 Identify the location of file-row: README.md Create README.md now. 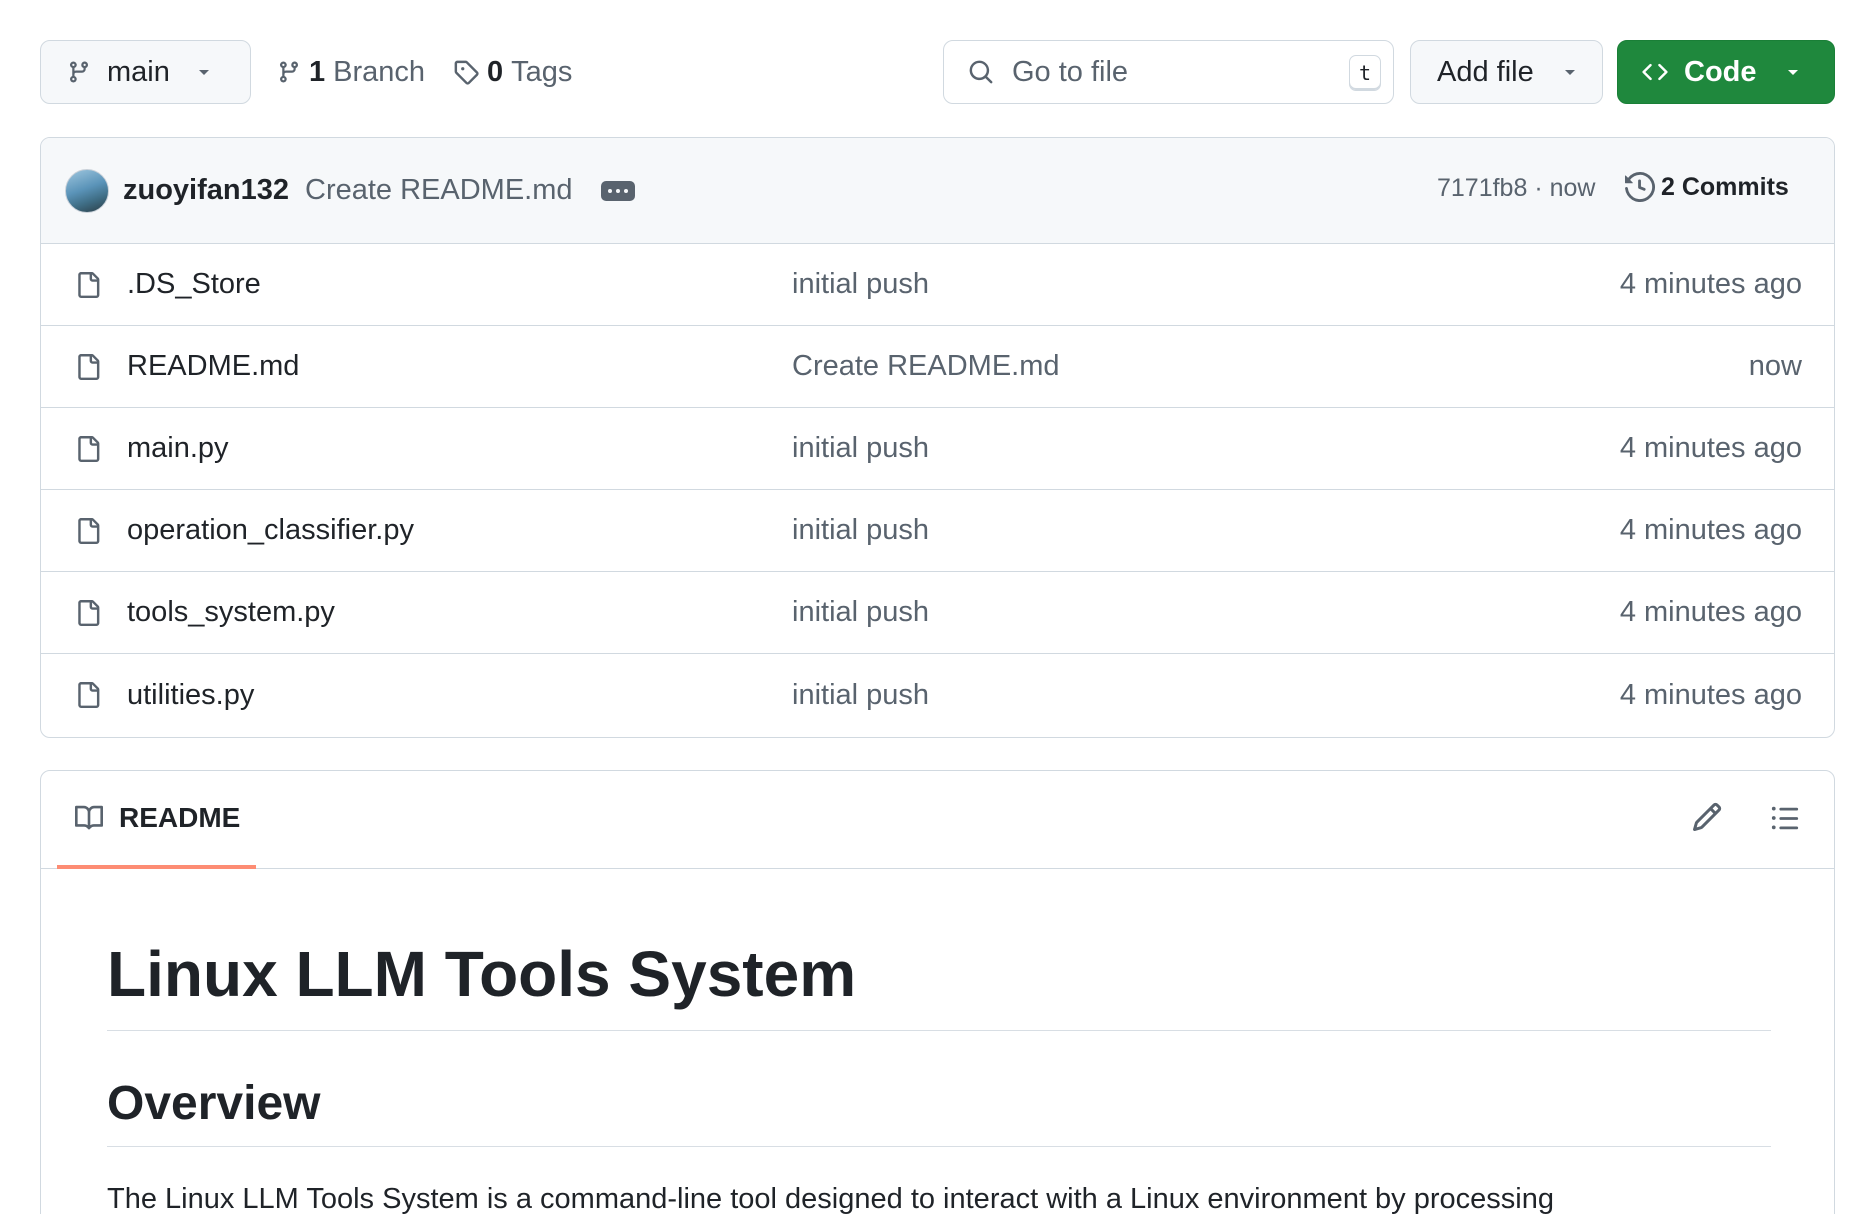
(937, 367).